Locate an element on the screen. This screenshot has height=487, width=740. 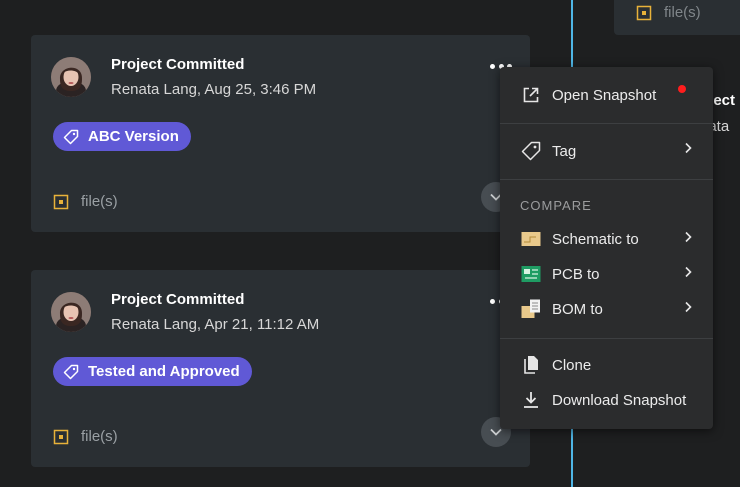
background-card: file(s) is located at coordinates (677, 17).